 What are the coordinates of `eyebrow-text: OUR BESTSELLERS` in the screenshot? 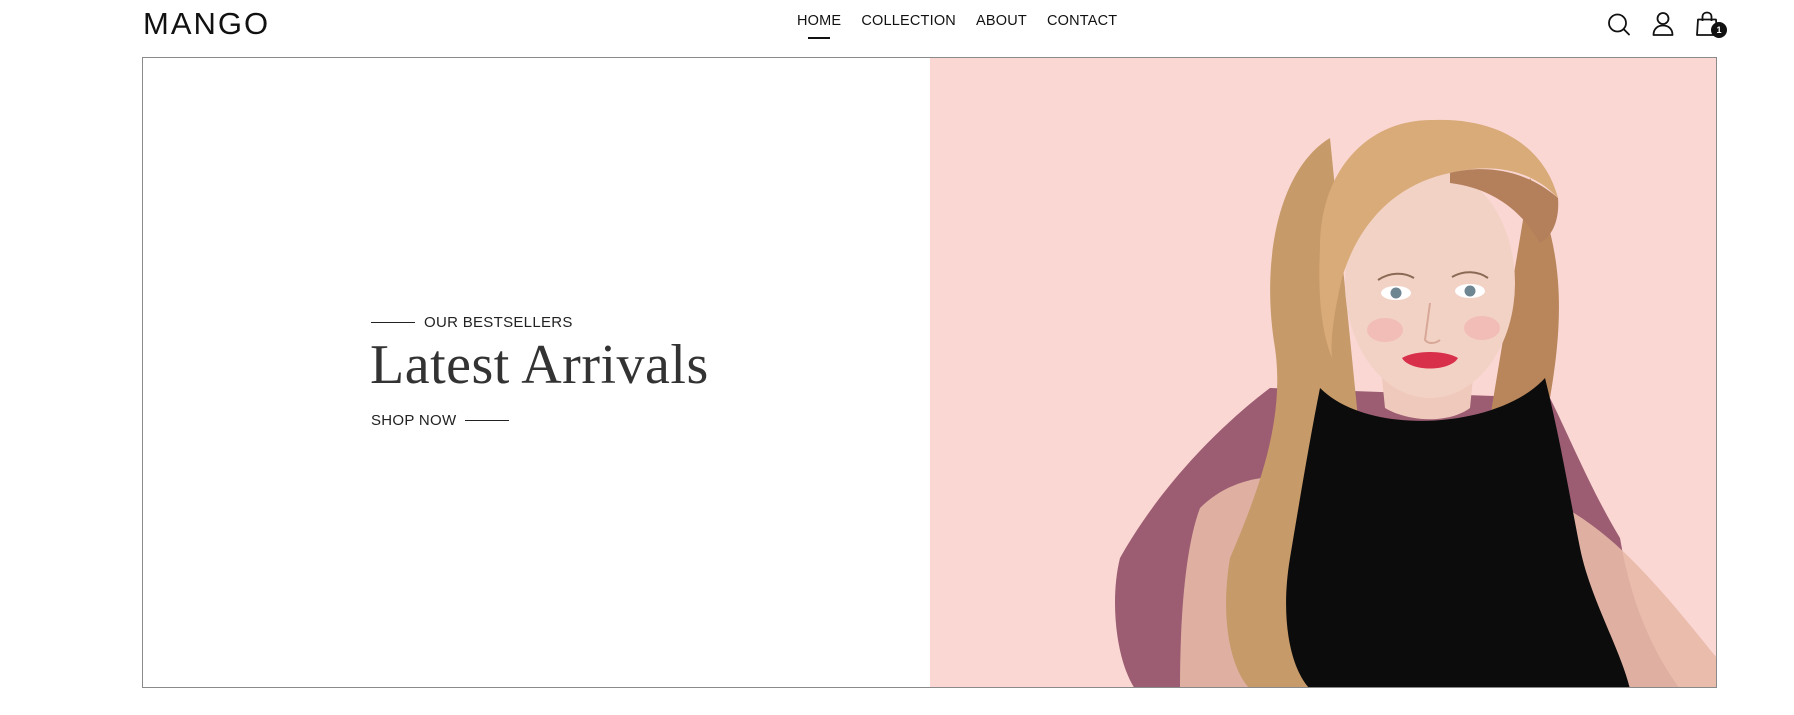 It's located at (498, 322).